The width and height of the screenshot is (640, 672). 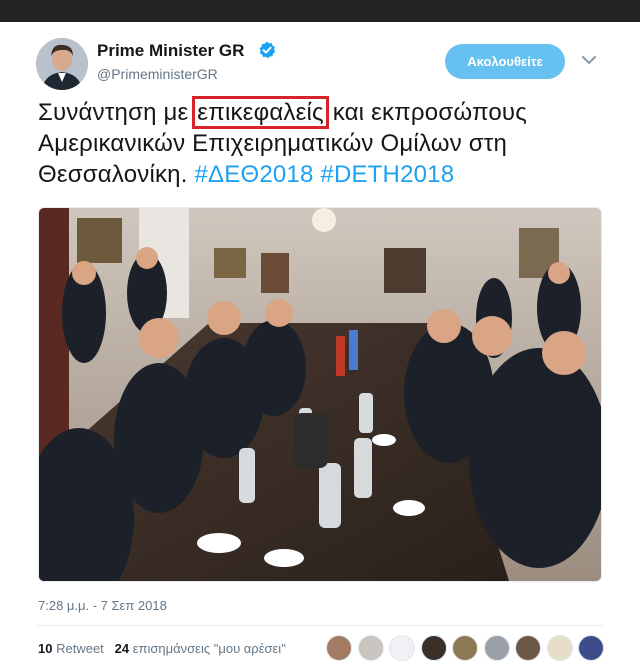 What do you see at coordinates (157, 74) in the screenshot?
I see `account-handle: @PrimeministerGR` at bounding box center [157, 74].